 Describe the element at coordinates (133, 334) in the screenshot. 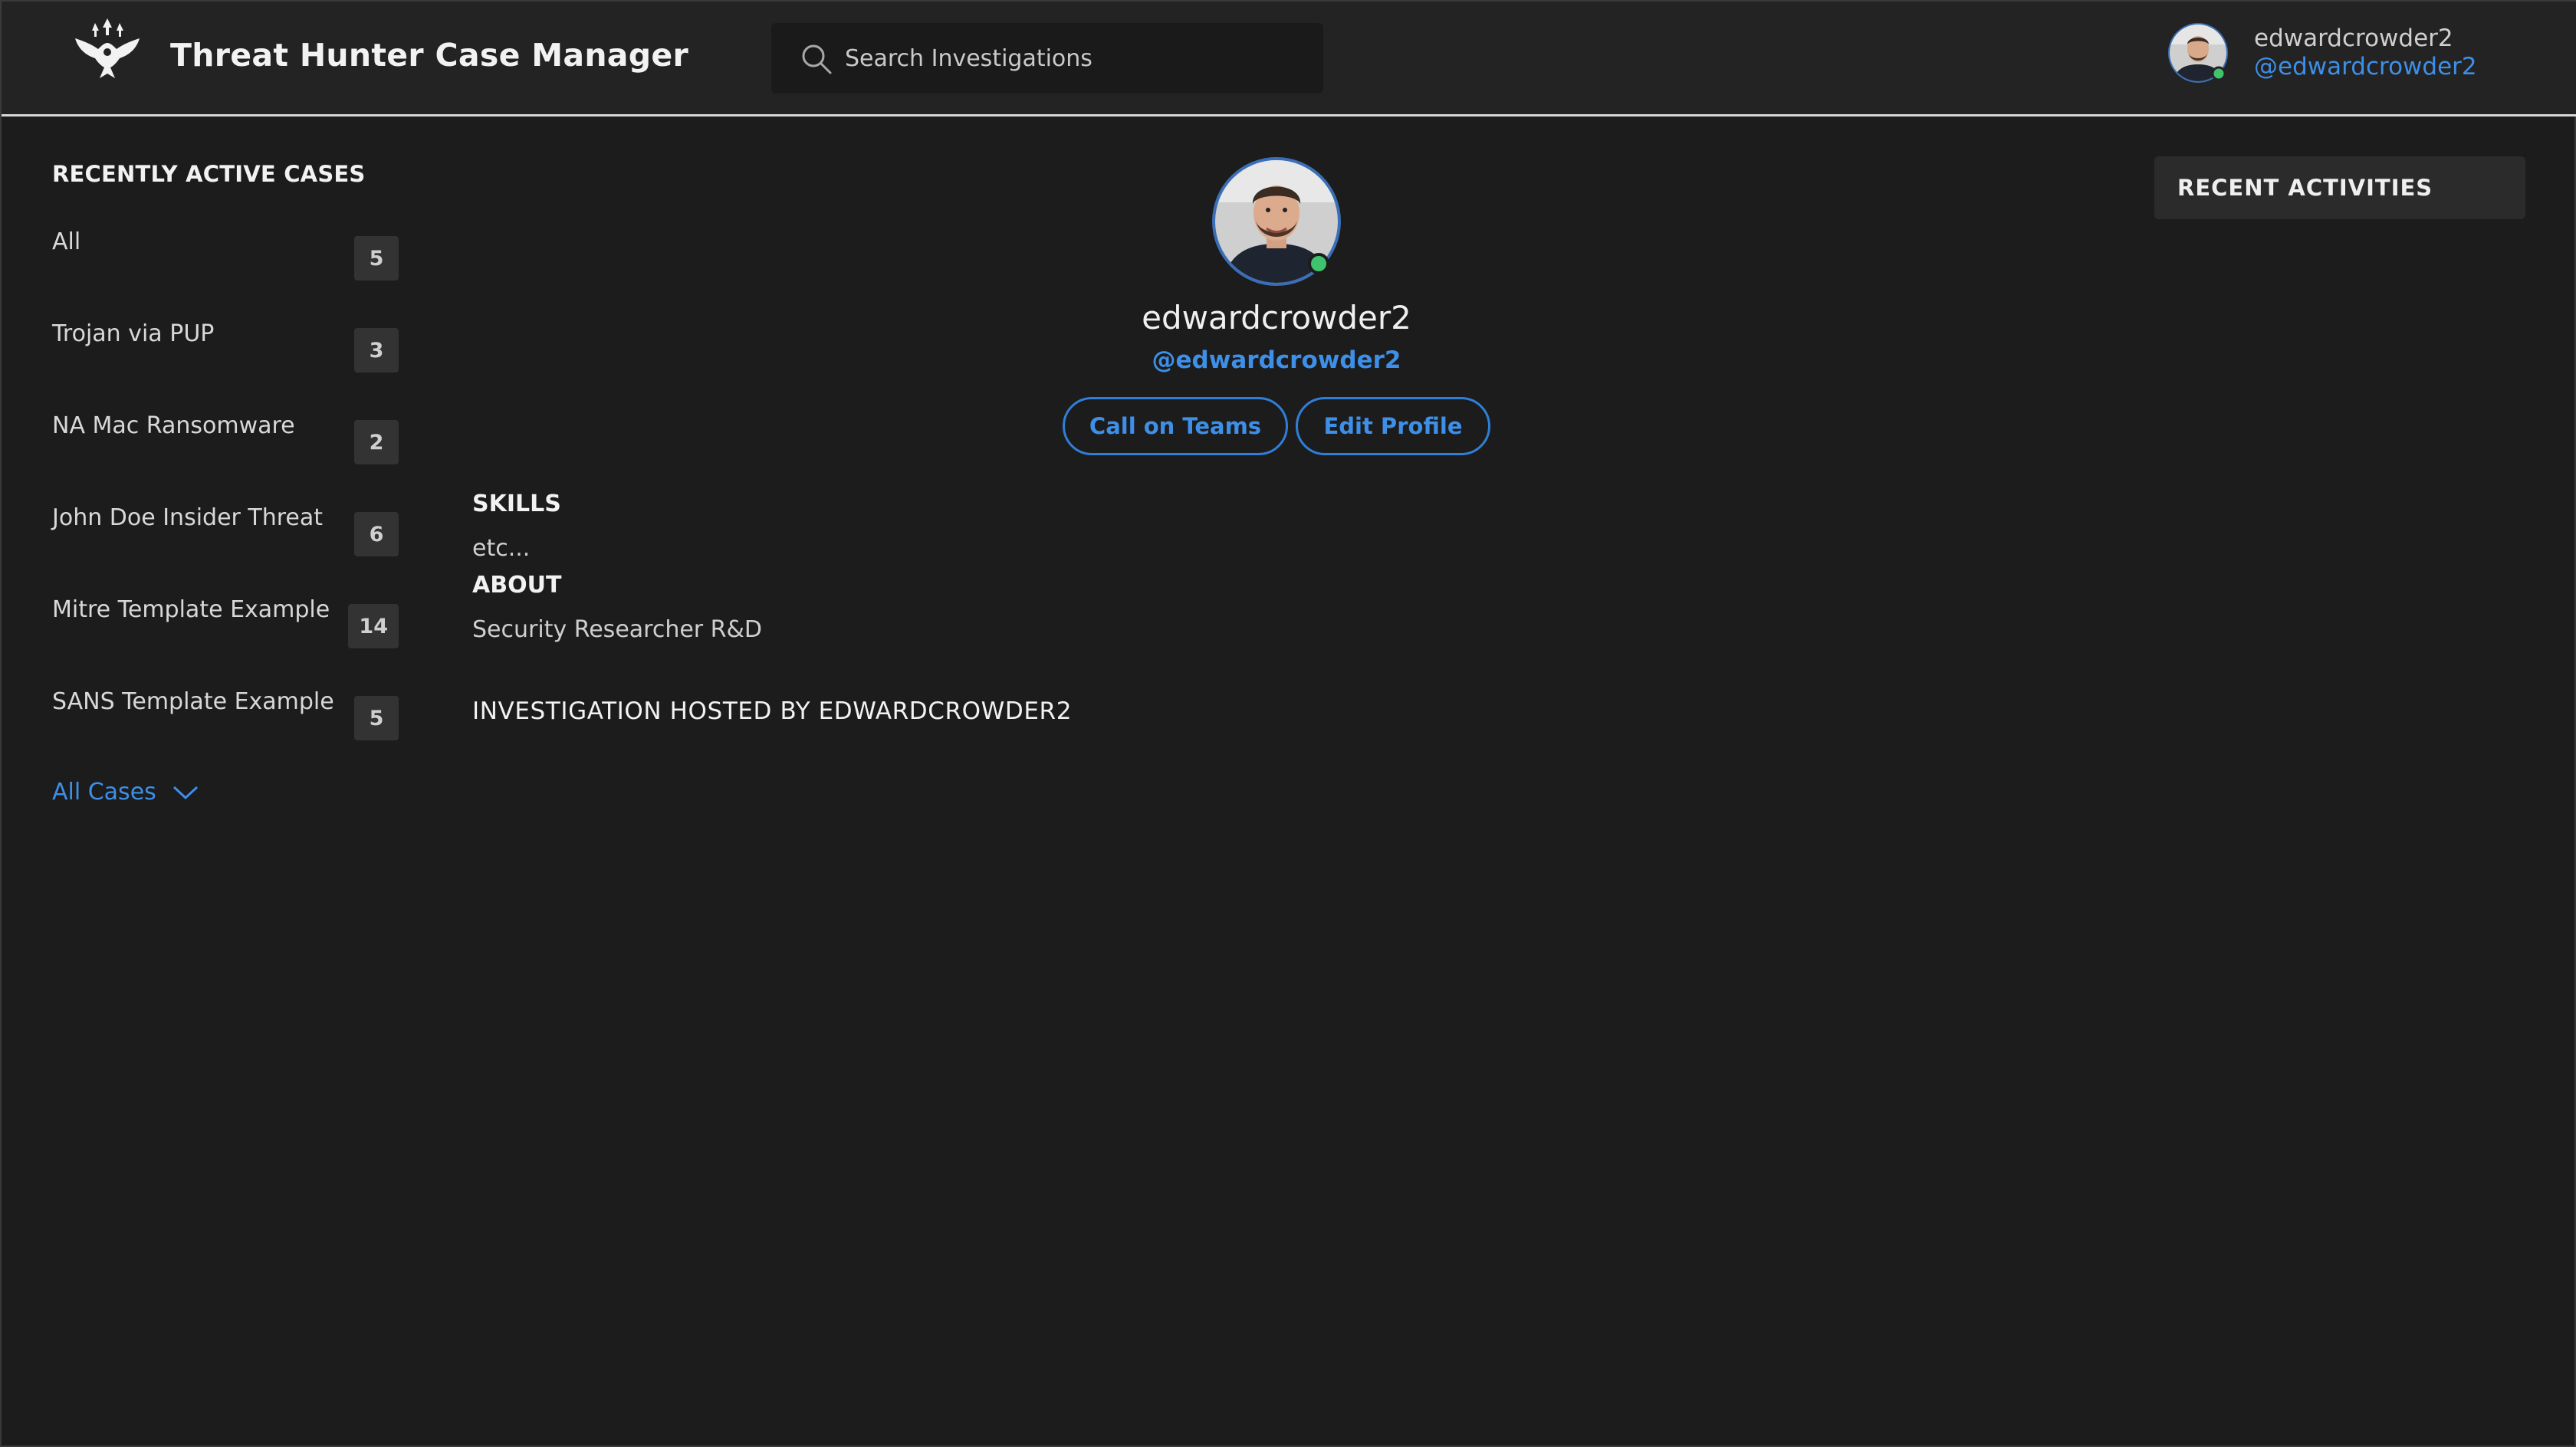

I see `case-label: Trojan via PUP` at that location.